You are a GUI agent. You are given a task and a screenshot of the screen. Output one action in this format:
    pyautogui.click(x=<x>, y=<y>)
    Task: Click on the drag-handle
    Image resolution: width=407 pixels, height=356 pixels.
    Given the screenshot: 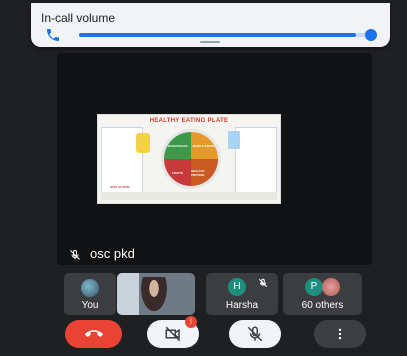 What is the action you would take?
    pyautogui.click(x=210, y=42)
    